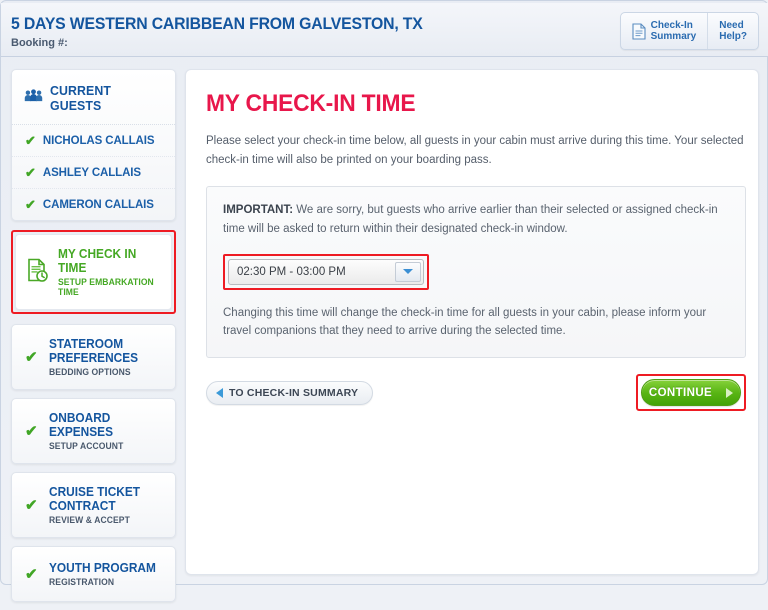  I want to click on sidebar-item-text: YOUTH PROGRAM REGISTRATION, so click(105, 574).